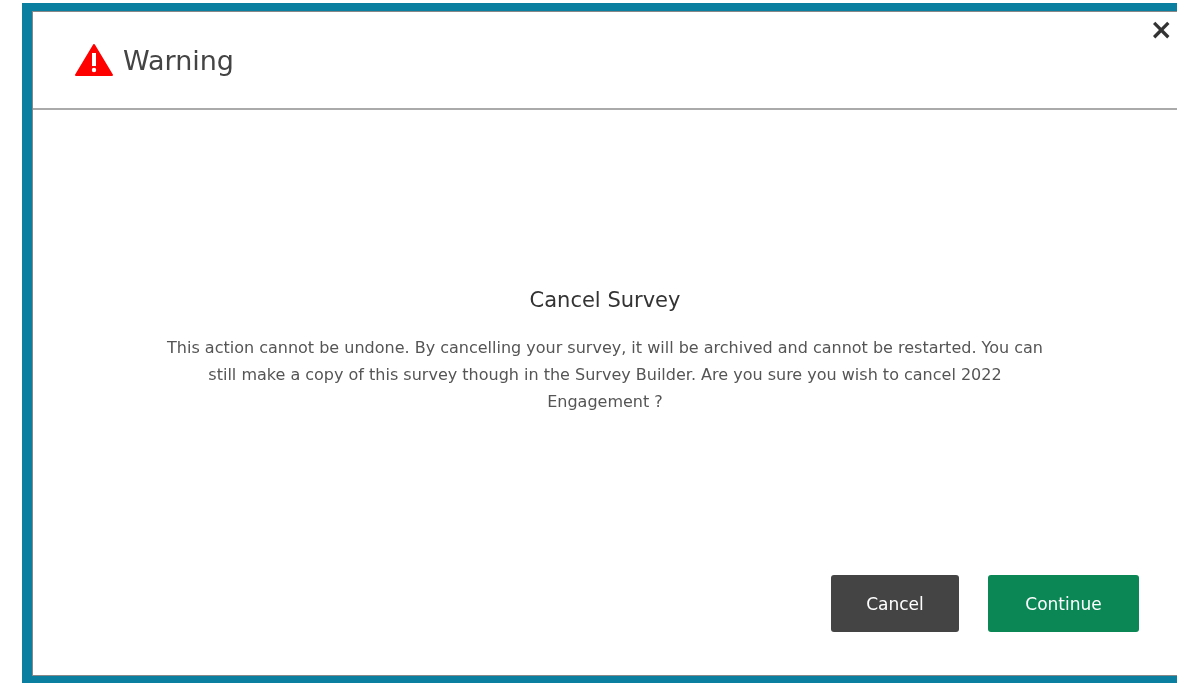  I want to click on continue-button: Continue, so click(1063, 603).